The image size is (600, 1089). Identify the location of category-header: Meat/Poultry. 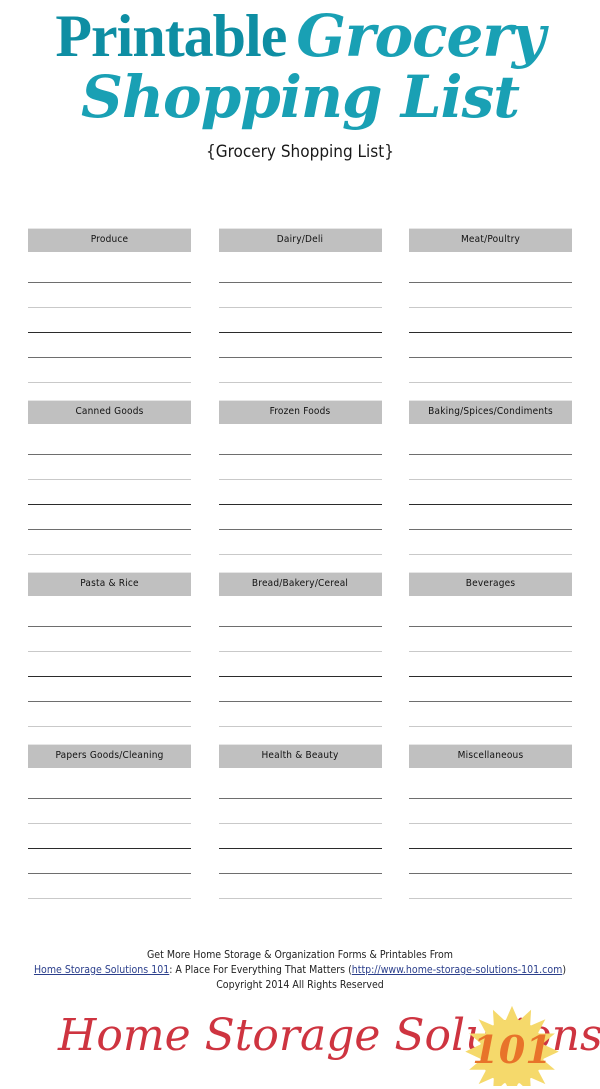
(490, 240).